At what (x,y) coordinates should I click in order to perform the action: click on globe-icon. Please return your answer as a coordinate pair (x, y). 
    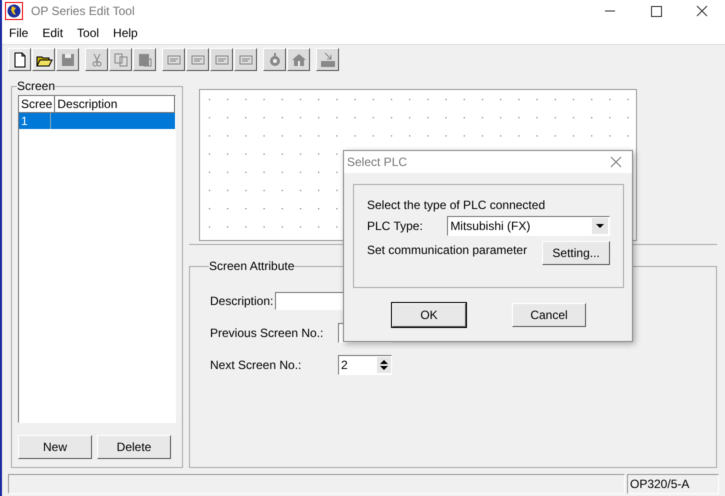
    Looking at the image, I should click on (14, 11).